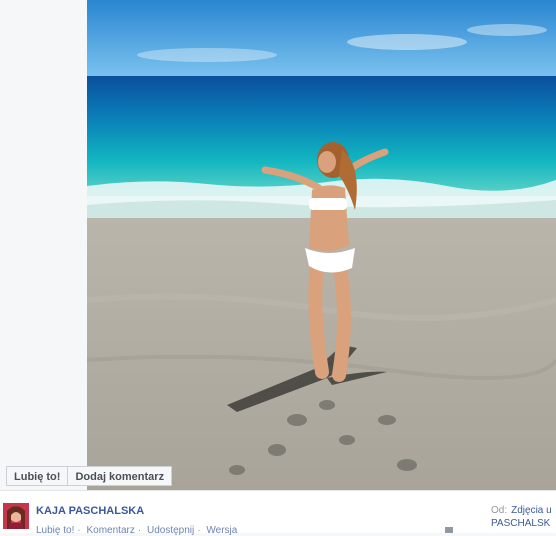 This screenshot has height=536, width=556. What do you see at coordinates (111, 530) in the screenshot?
I see `comment-link: Komentarz` at bounding box center [111, 530].